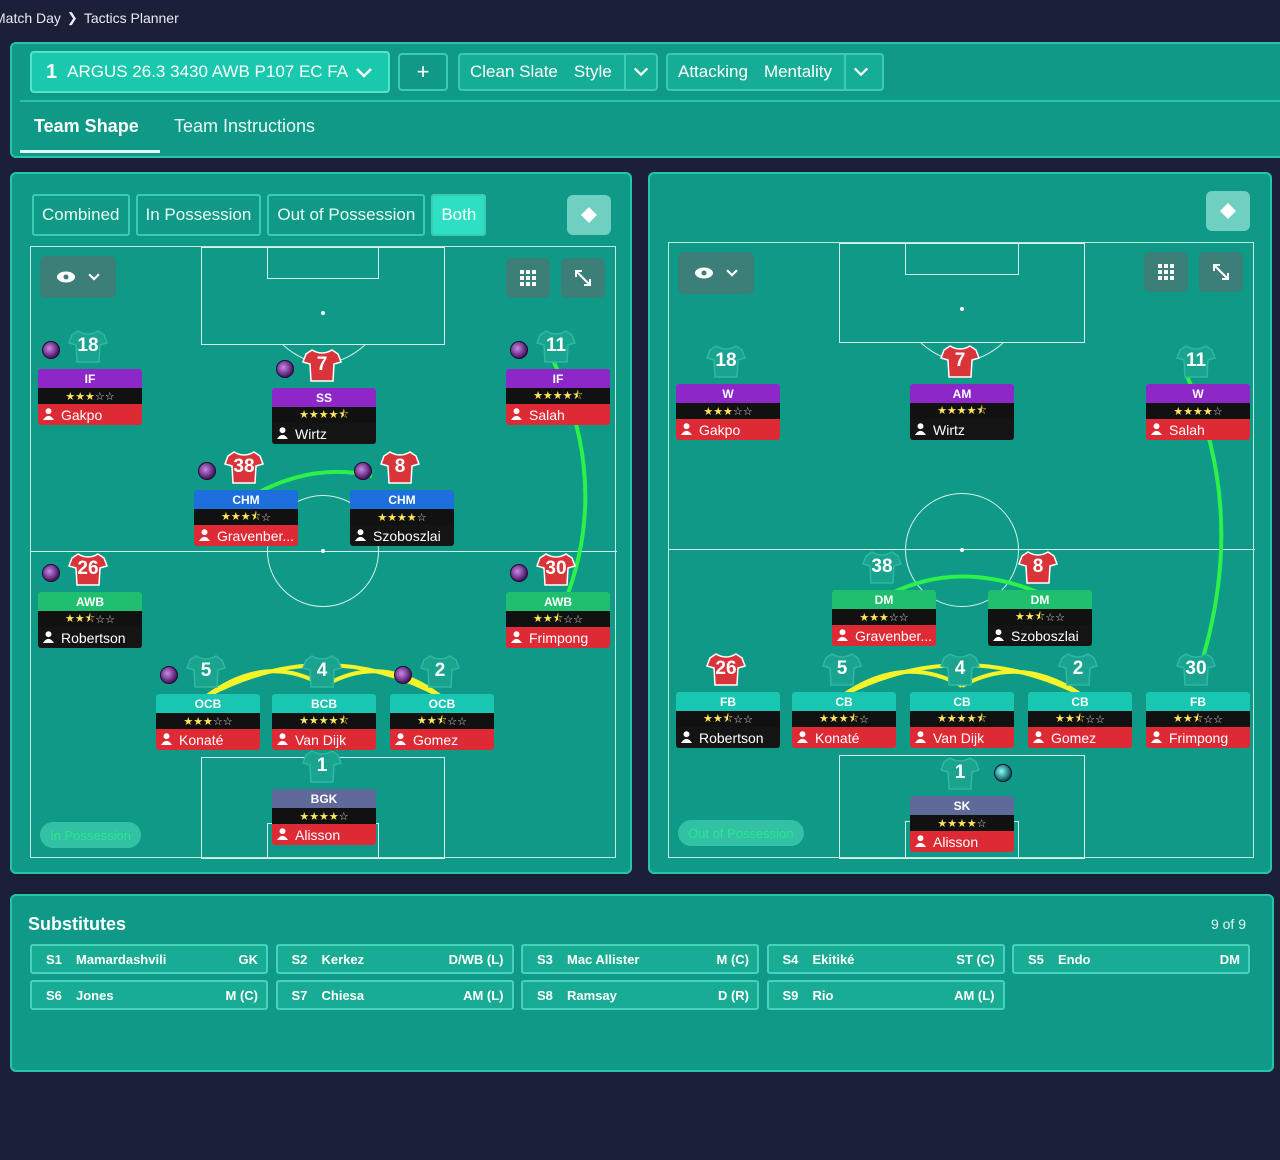 This screenshot has height=1160, width=1280. I want to click on breadcrumb-current: Tactics Planner, so click(131, 18).